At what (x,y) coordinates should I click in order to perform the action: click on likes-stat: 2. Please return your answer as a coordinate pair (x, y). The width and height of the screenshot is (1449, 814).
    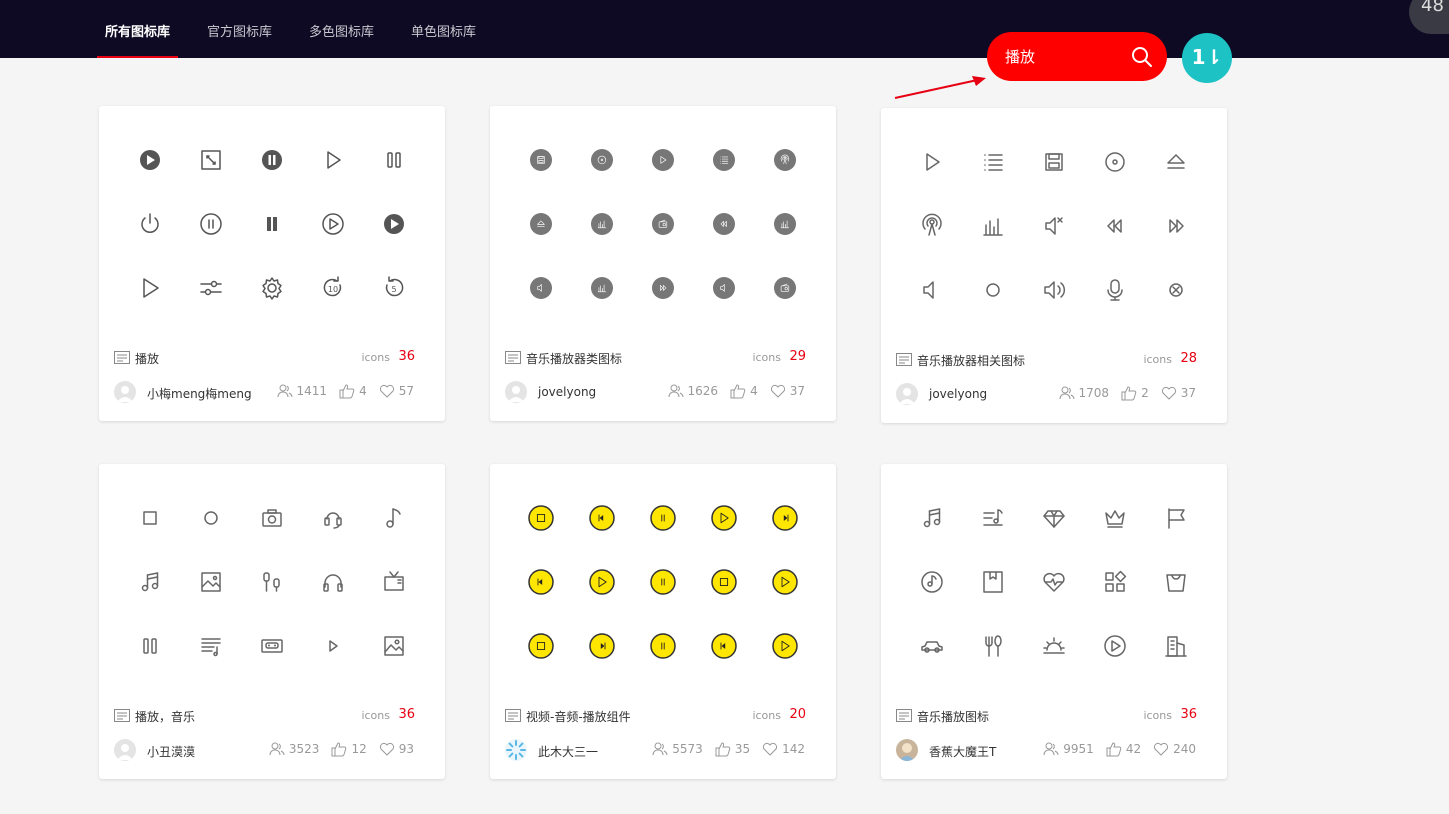
    Looking at the image, I should click on (1135, 393).